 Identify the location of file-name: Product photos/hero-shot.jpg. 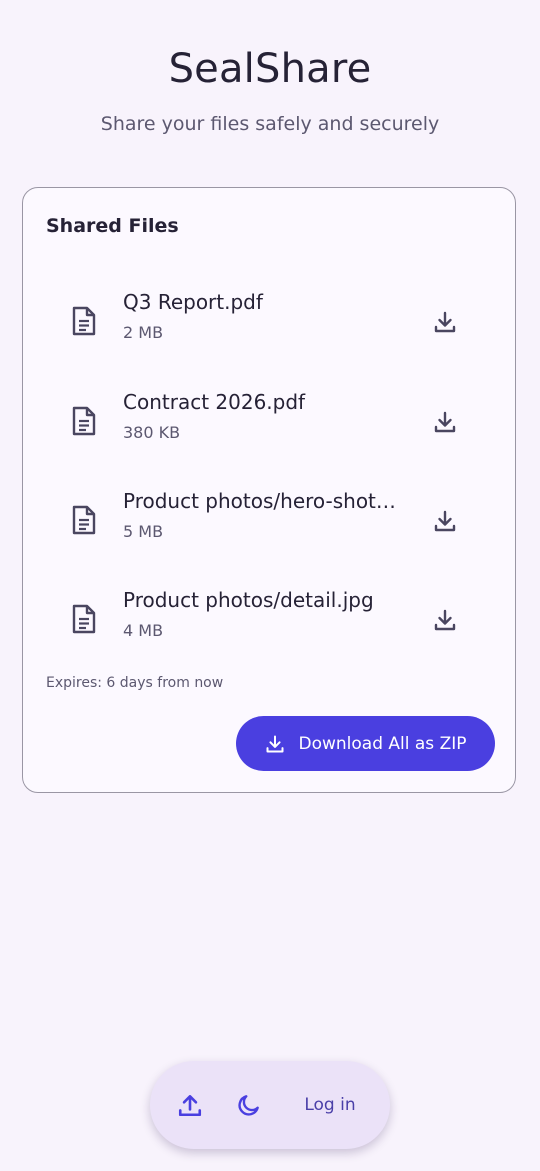
(260, 501).